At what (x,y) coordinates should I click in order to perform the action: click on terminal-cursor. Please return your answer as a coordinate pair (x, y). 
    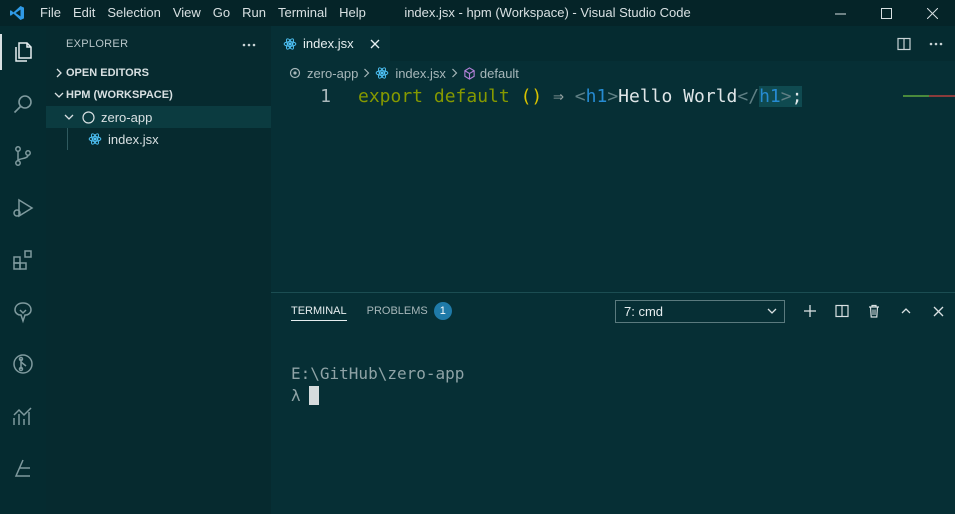
    Looking at the image, I should click on (313, 395).